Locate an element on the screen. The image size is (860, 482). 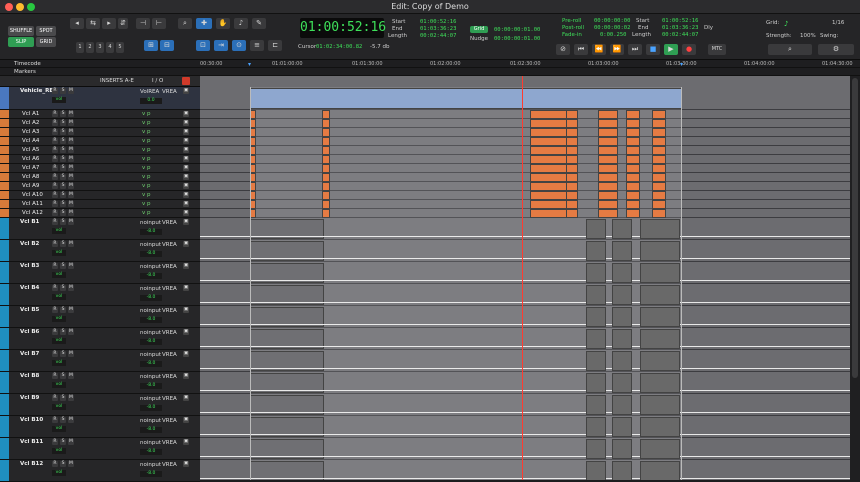
zoom-preset-button: 3 is located at coordinates (100, 47).